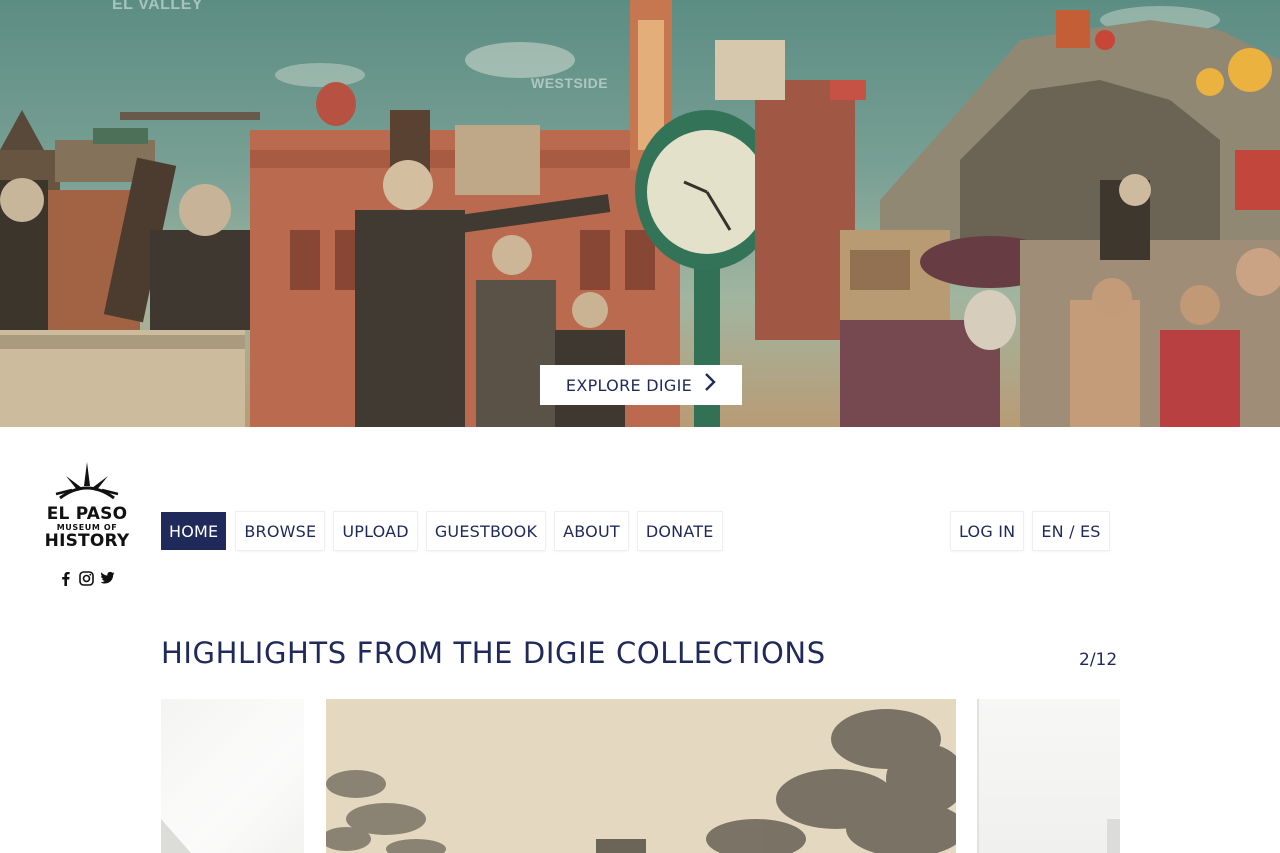 The height and width of the screenshot is (853, 1280). I want to click on social-links, so click(86, 578).